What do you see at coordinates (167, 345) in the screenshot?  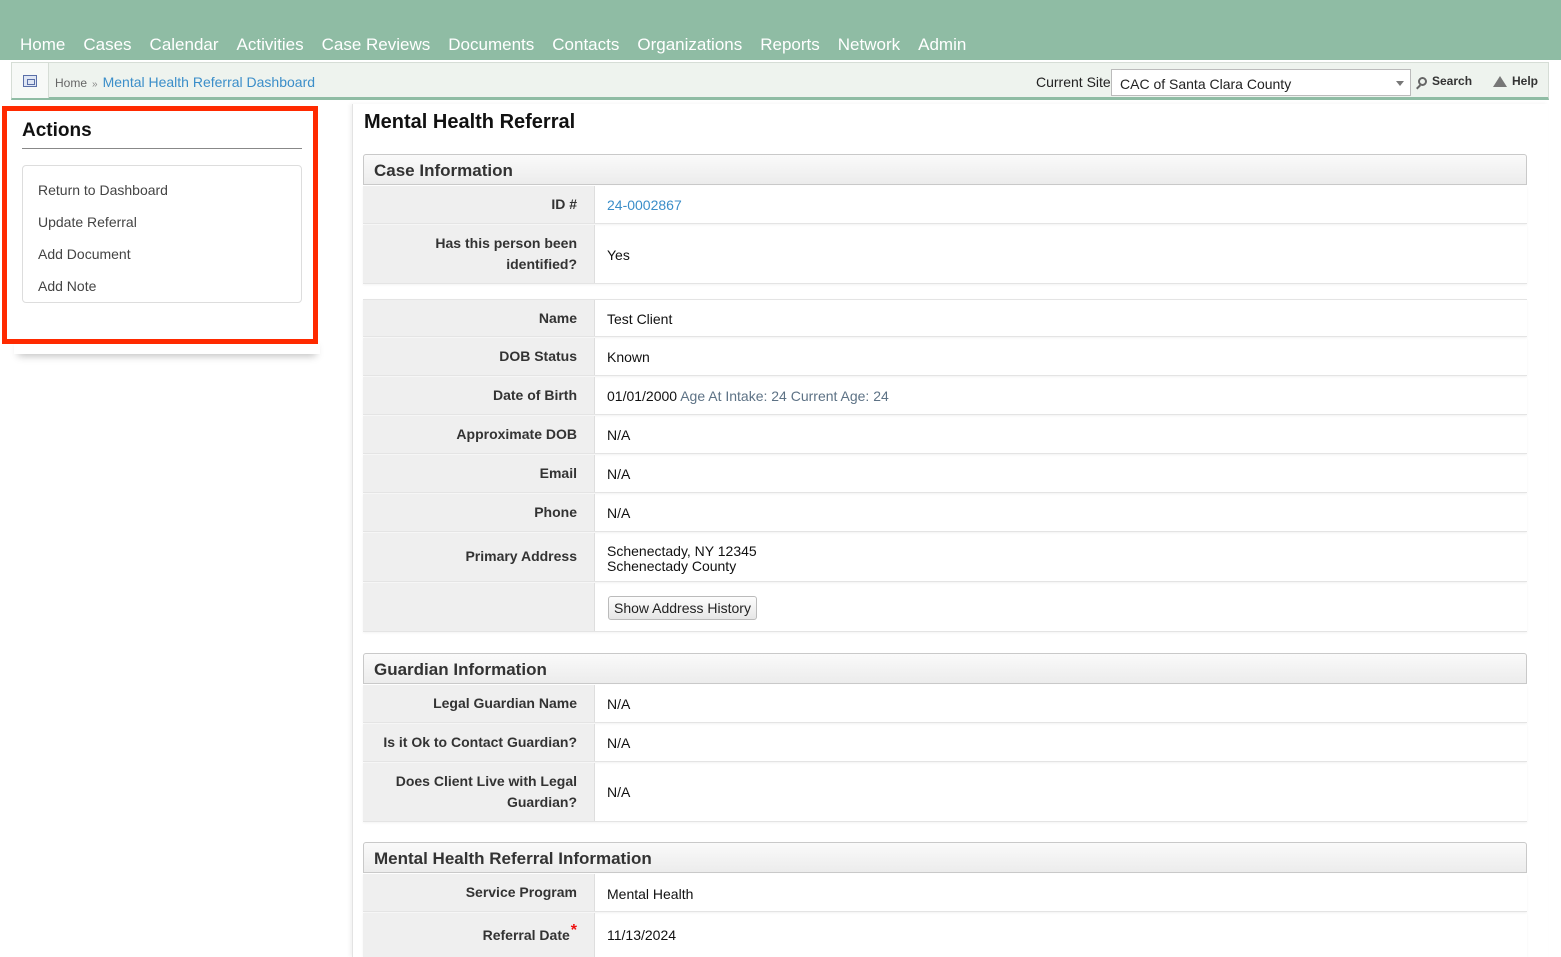 I see `actions-shadow` at bounding box center [167, 345].